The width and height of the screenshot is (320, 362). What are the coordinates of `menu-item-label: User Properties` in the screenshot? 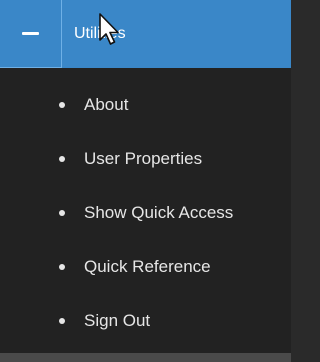 It's located at (143, 158).